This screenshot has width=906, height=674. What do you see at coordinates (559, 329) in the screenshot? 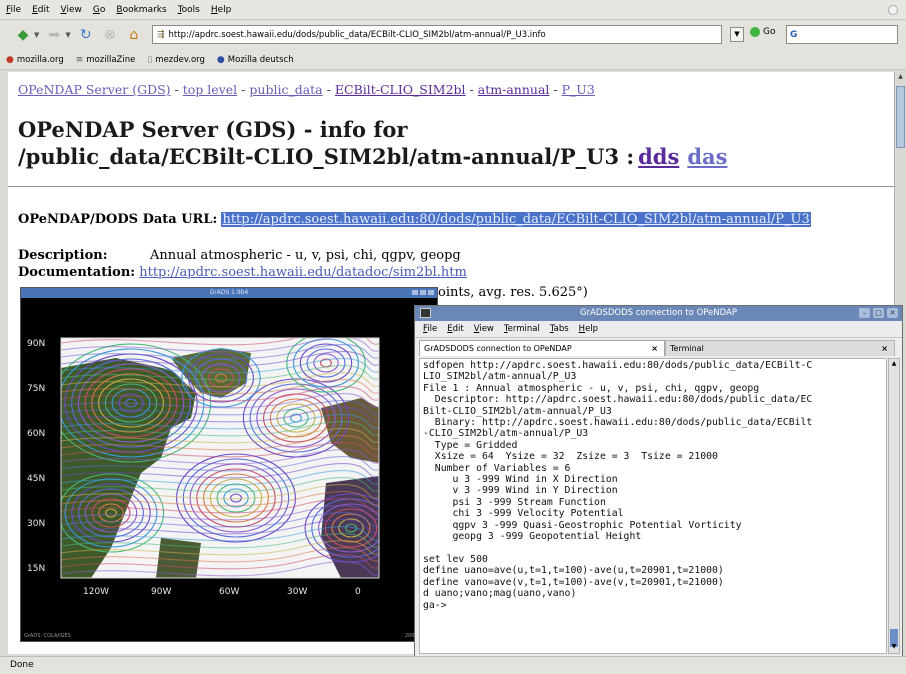
I see `terminal-menu-tabs: Tabs` at bounding box center [559, 329].